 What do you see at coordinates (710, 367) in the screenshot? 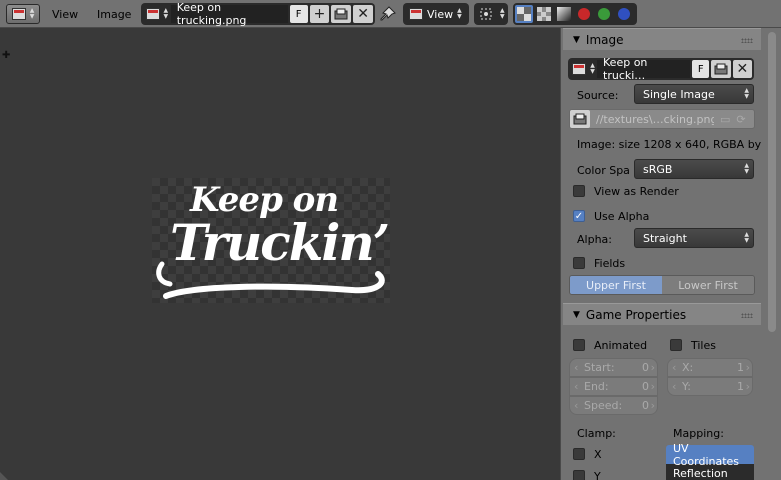
I see `tiles-x-field: X: 1` at bounding box center [710, 367].